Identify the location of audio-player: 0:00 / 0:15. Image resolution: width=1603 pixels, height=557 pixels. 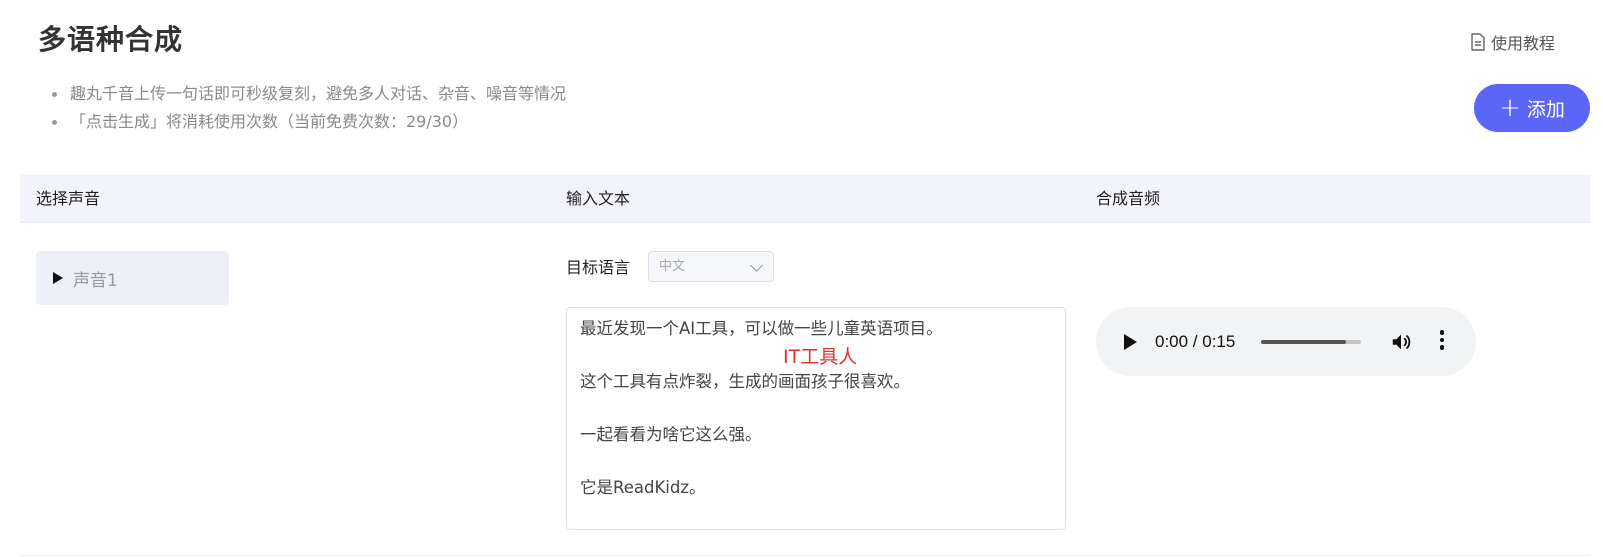
(1286, 341).